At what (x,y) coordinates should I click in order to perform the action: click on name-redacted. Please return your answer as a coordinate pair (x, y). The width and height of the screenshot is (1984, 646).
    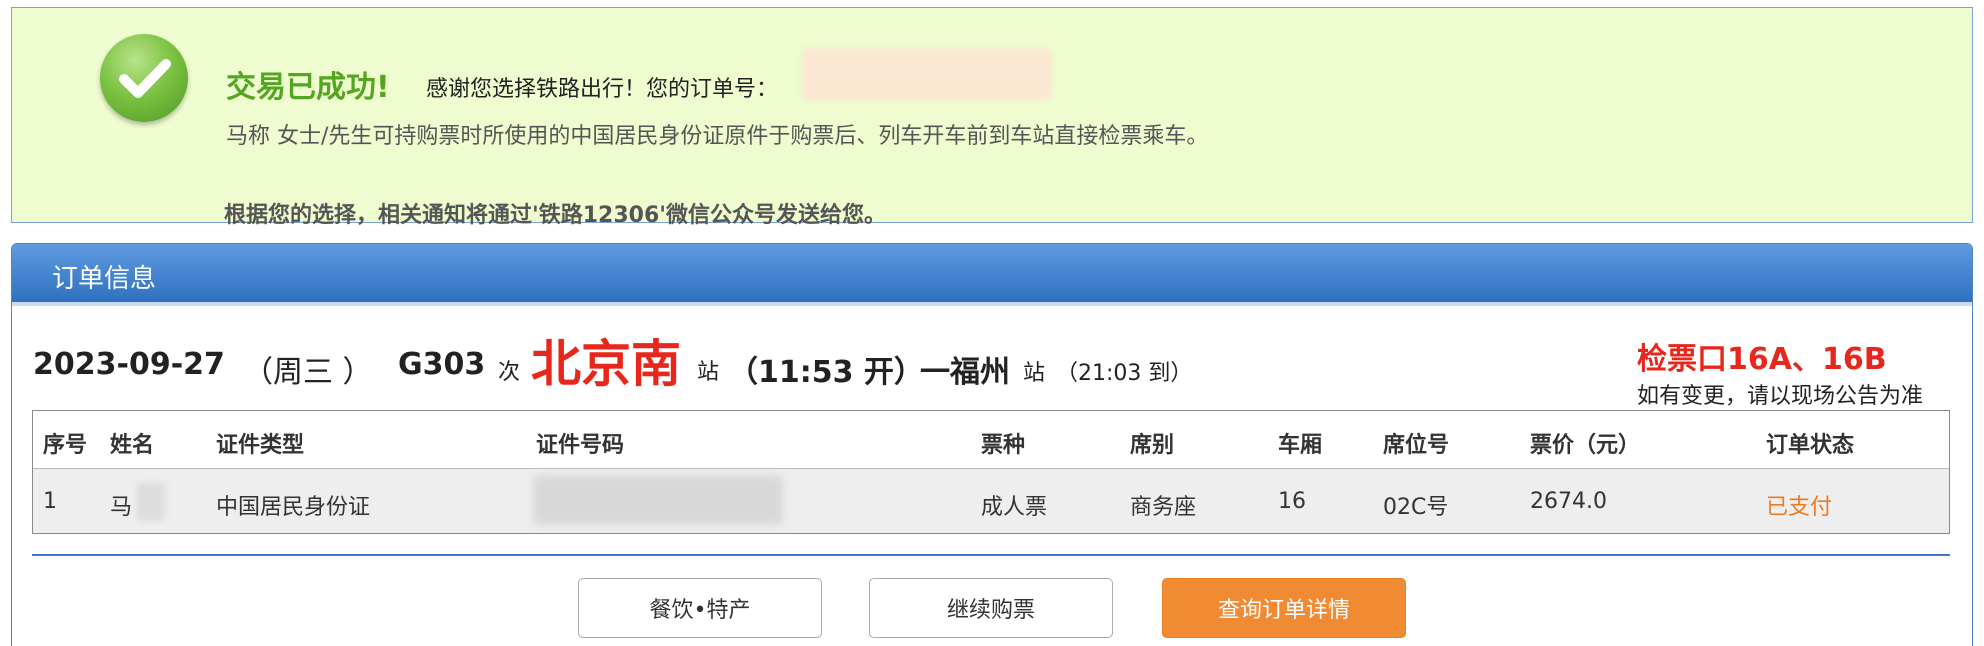
    Looking at the image, I should click on (151, 502).